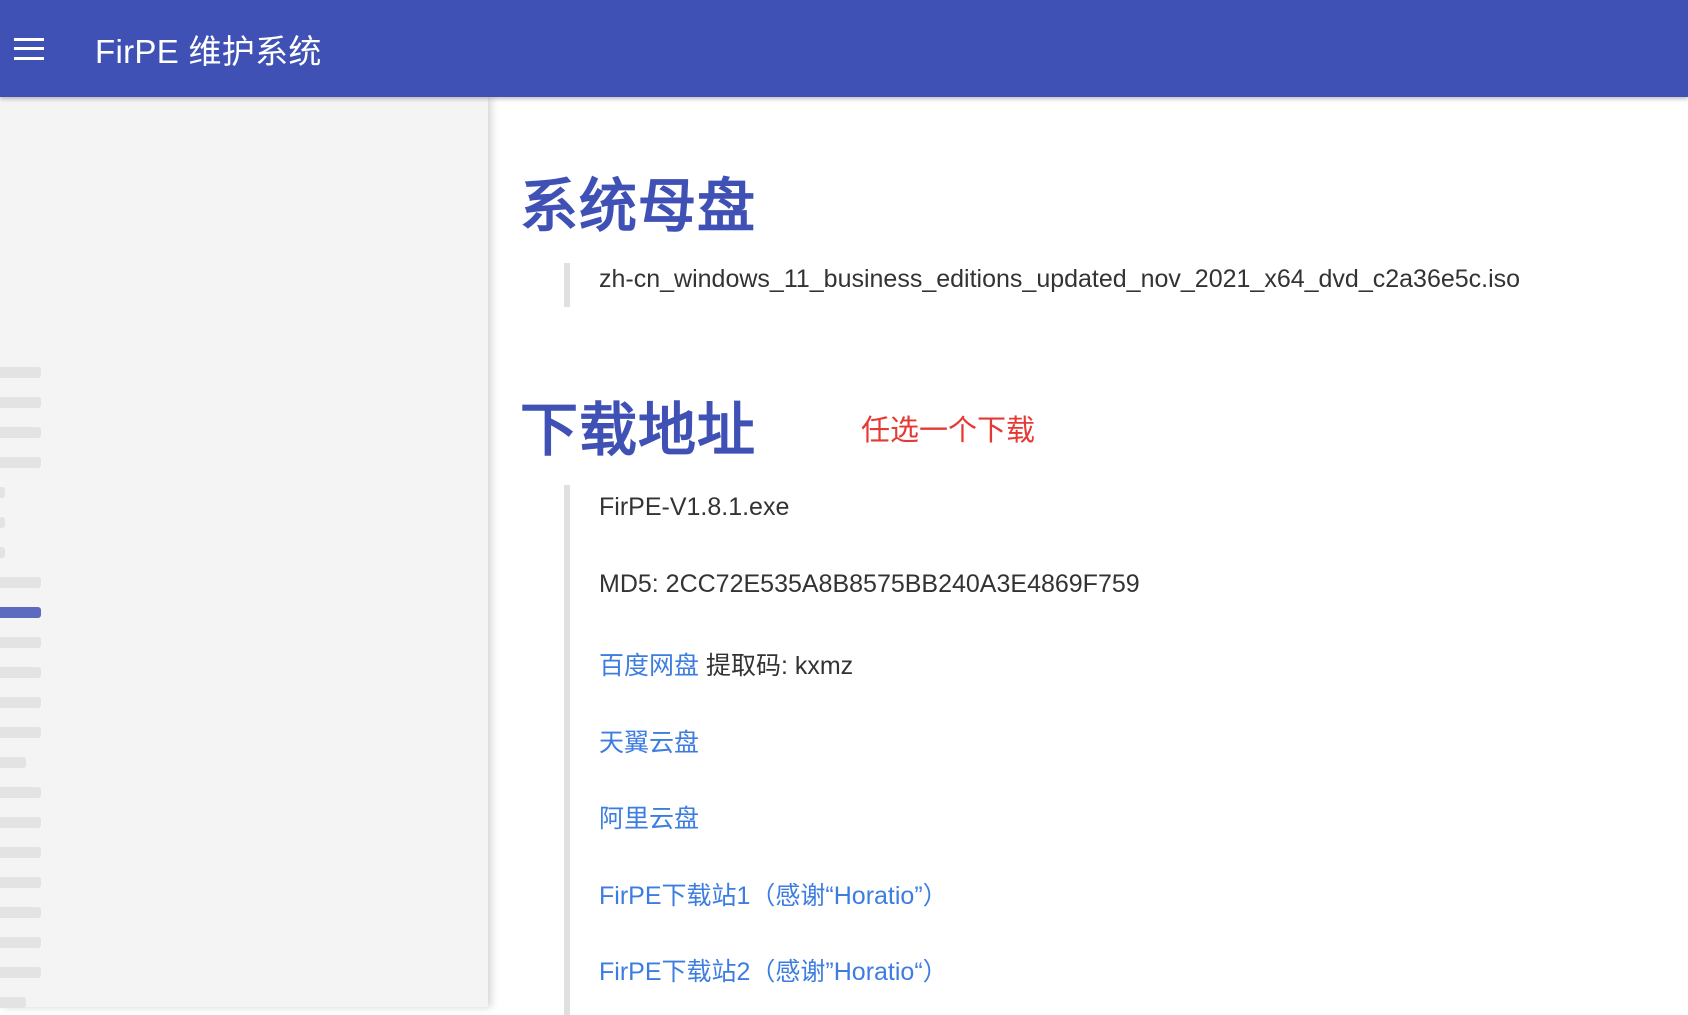 The image size is (1688, 1015). I want to click on tianyi-pan-link: 天翼云盘, so click(649, 743).